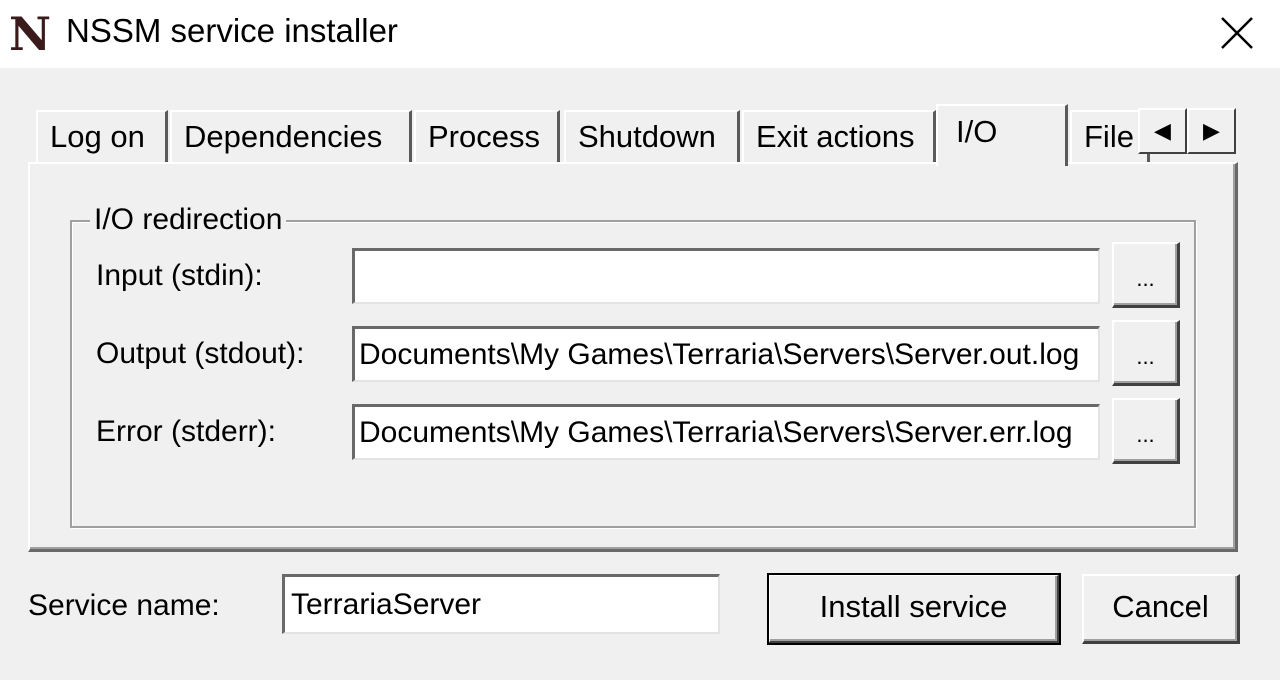 The height and width of the screenshot is (680, 1280). What do you see at coordinates (640, 34) in the screenshot?
I see `title-bar: N NSSM service installer` at bounding box center [640, 34].